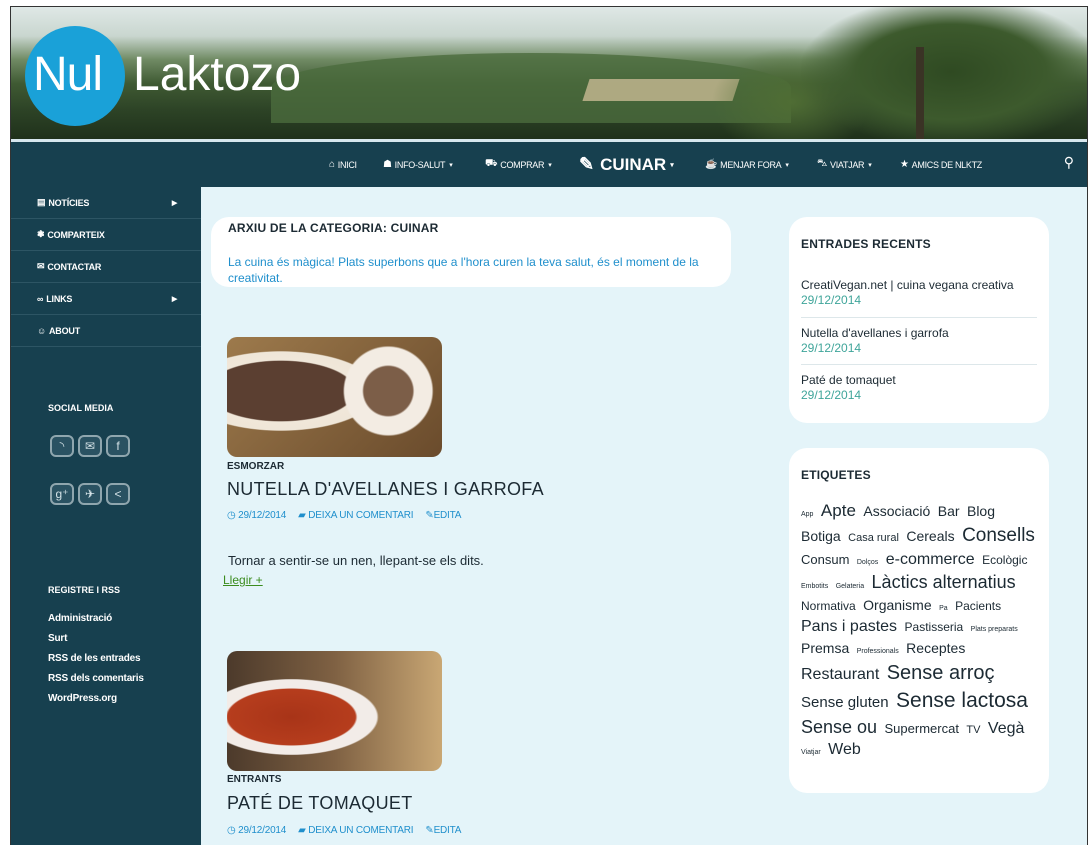  What do you see at coordinates (106, 619) in the screenshot?
I see `meta-link-admin: Administració` at bounding box center [106, 619].